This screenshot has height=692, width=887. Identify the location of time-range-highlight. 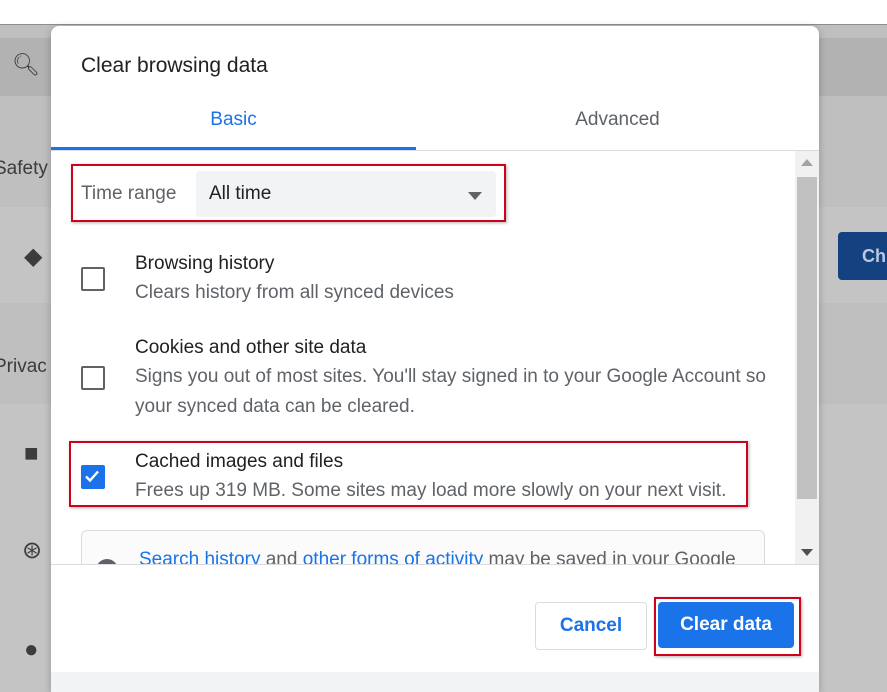
(288, 193).